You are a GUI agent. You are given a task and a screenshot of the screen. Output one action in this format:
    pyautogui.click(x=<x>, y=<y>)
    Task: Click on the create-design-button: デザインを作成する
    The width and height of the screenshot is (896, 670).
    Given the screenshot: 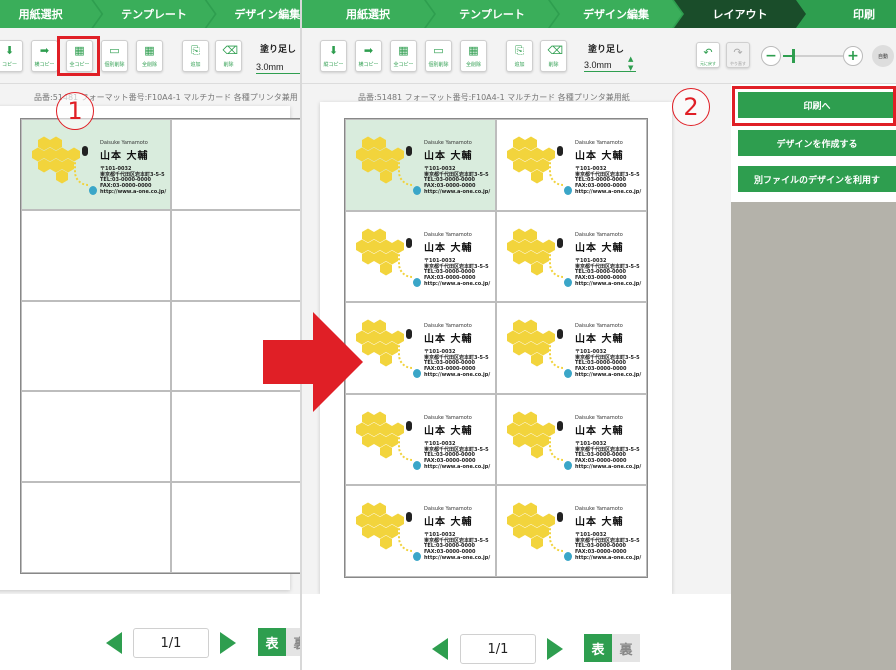 What is the action you would take?
    pyautogui.click(x=817, y=143)
    